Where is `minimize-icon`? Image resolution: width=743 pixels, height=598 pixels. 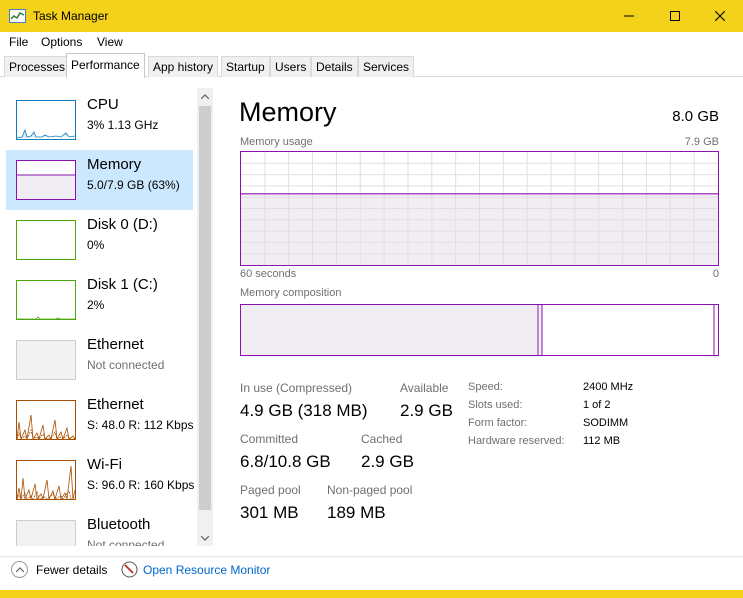
minimize-icon is located at coordinates (629, 16).